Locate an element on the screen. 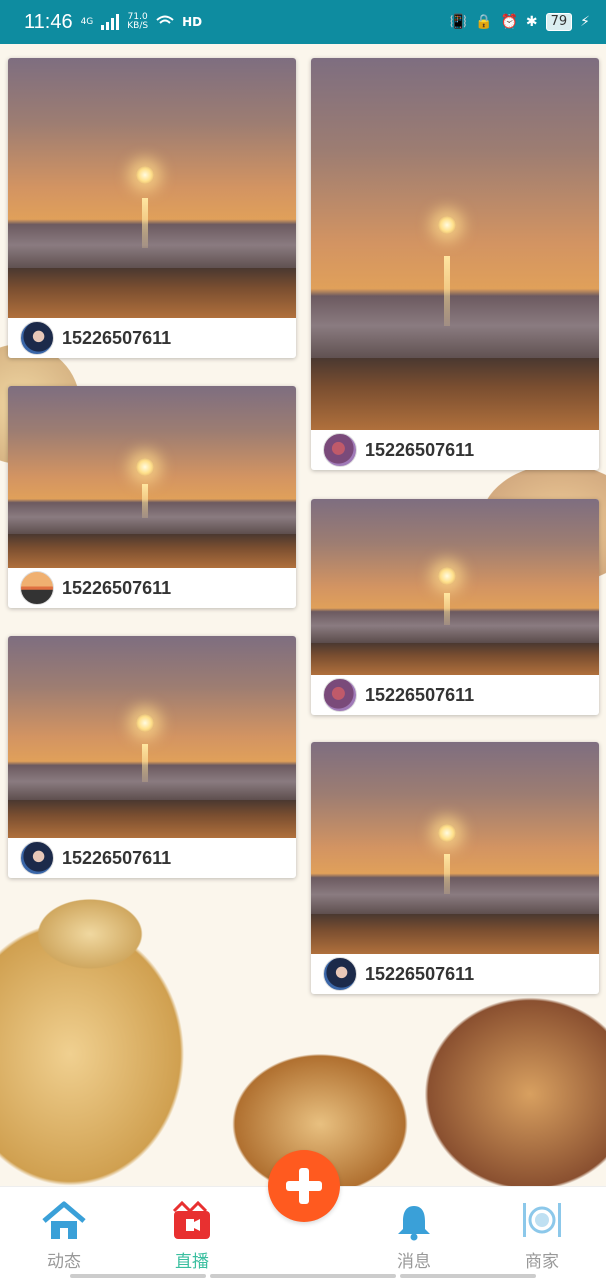 The image size is (606, 1280). signal-icon is located at coordinates (110, 22).